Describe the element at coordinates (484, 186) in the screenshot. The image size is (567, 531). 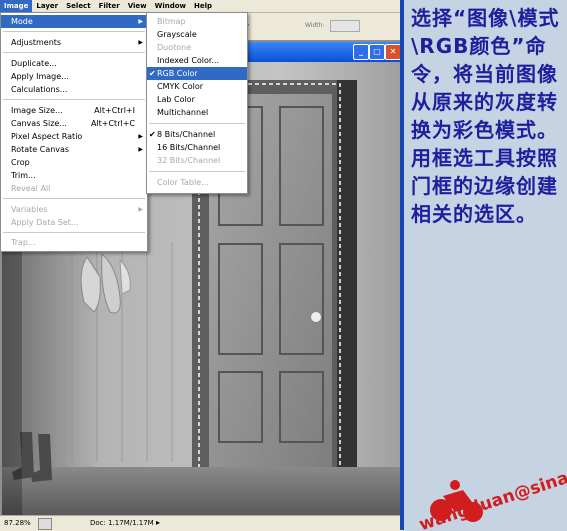
I see `annotation-paragraph-2: 用框选工具按照门框的边缘创建相关的选区。` at that location.